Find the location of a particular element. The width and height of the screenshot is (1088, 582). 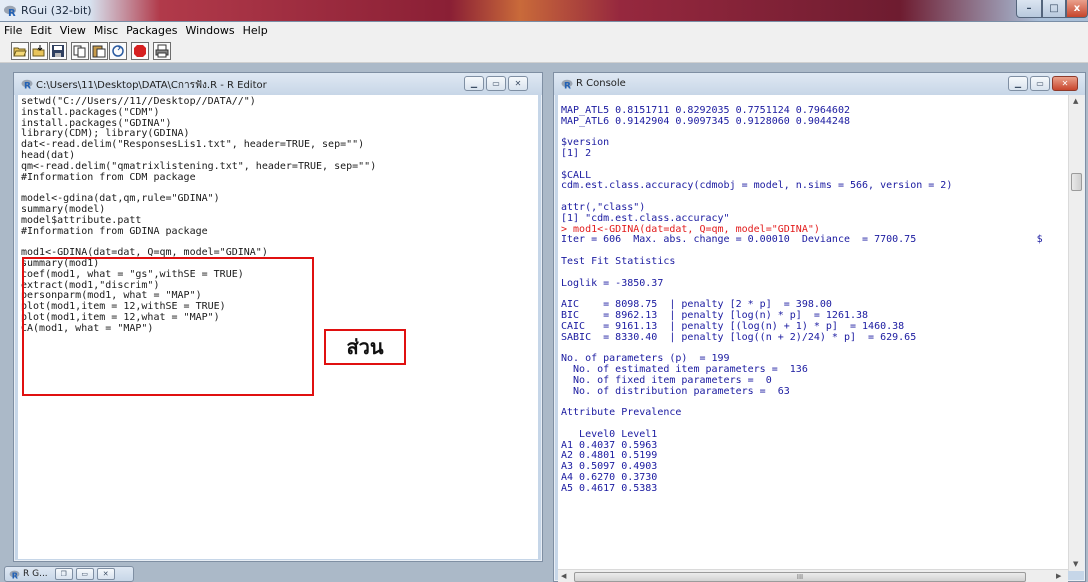

annotation-label: ส่วน is located at coordinates (365, 347).